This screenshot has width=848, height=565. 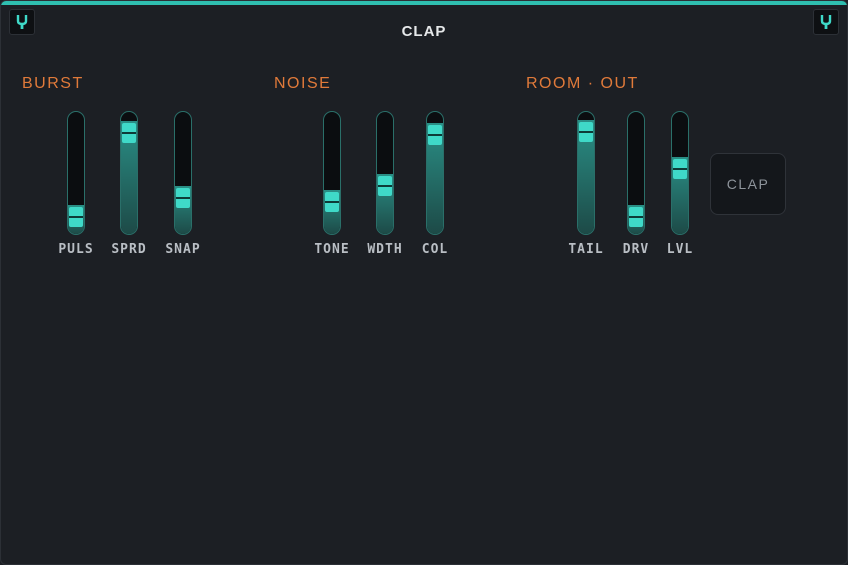 I want to click on section-label-room-out: ROOM · OUT, so click(x=582, y=83).